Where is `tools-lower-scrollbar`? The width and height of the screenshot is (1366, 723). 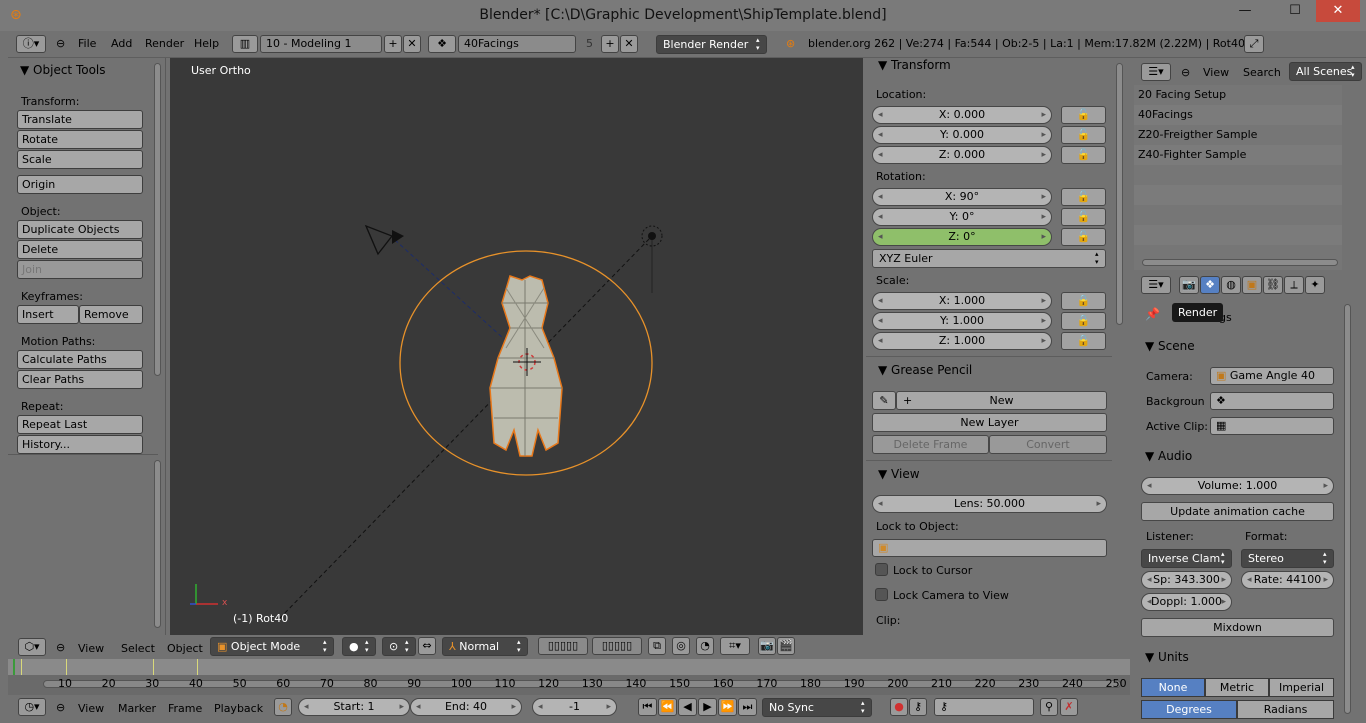
tools-lower-scrollbar is located at coordinates (157, 544).